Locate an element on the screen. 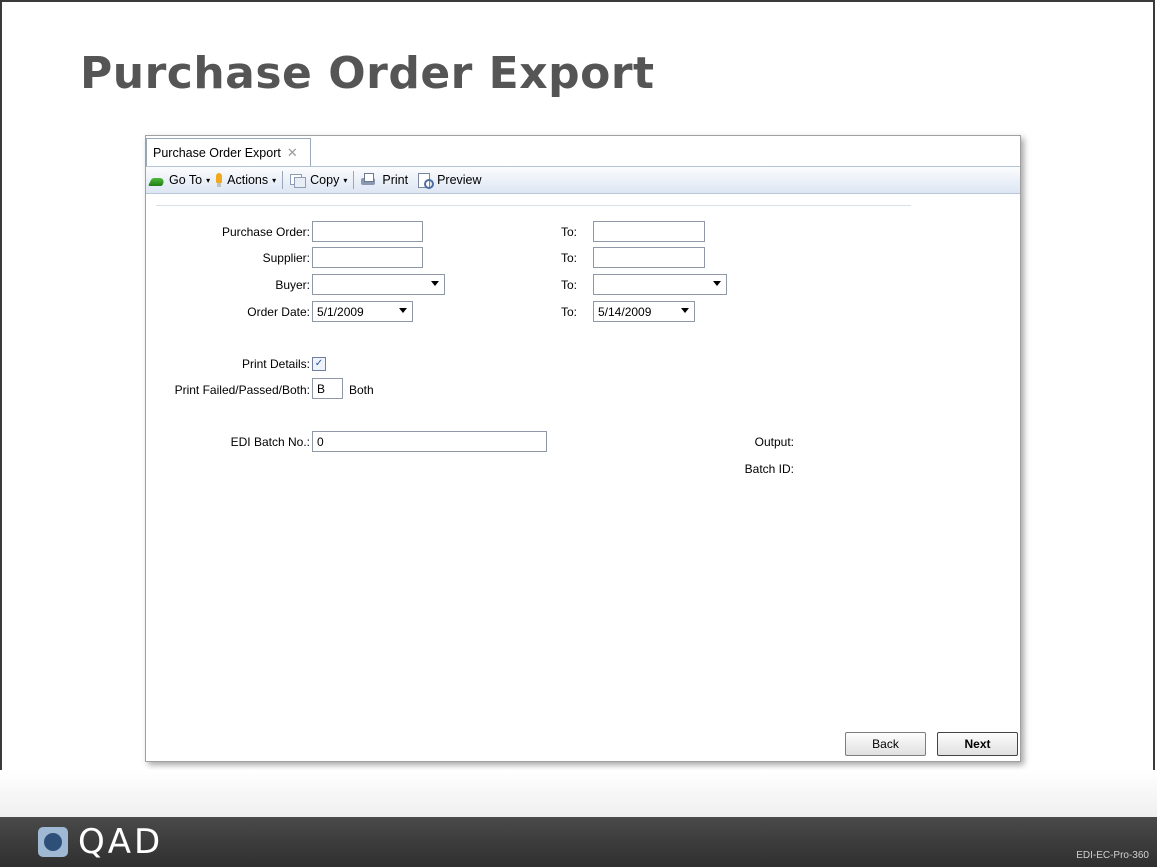 This screenshot has width=1157, height=867. copy-icon is located at coordinates (298, 180).